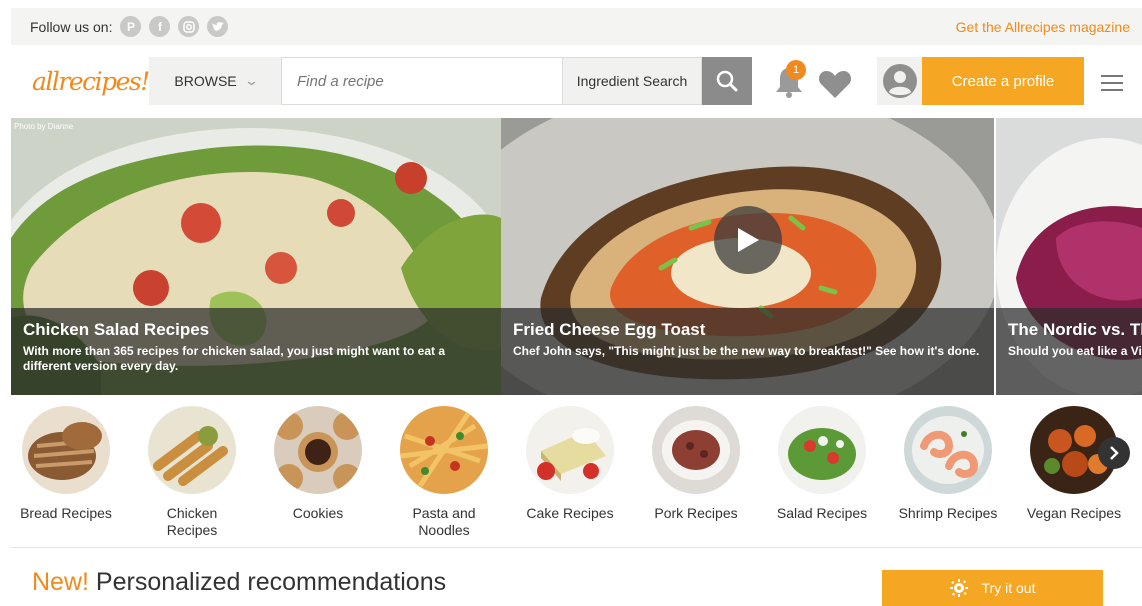 The image size is (1142, 606). Describe the element at coordinates (318, 513) in the screenshot. I see `category-label: Cookies` at that location.